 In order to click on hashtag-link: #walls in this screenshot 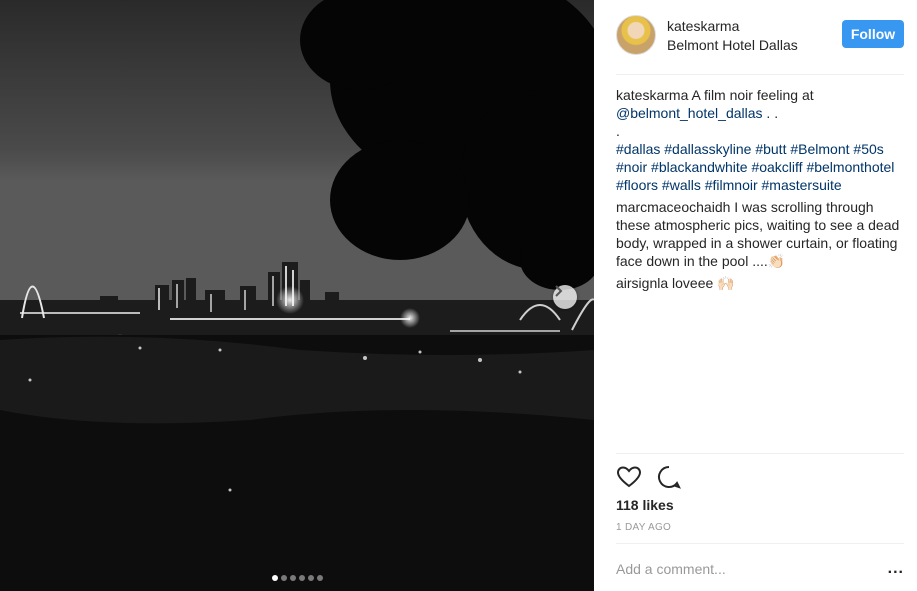, I will do `click(681, 185)`.